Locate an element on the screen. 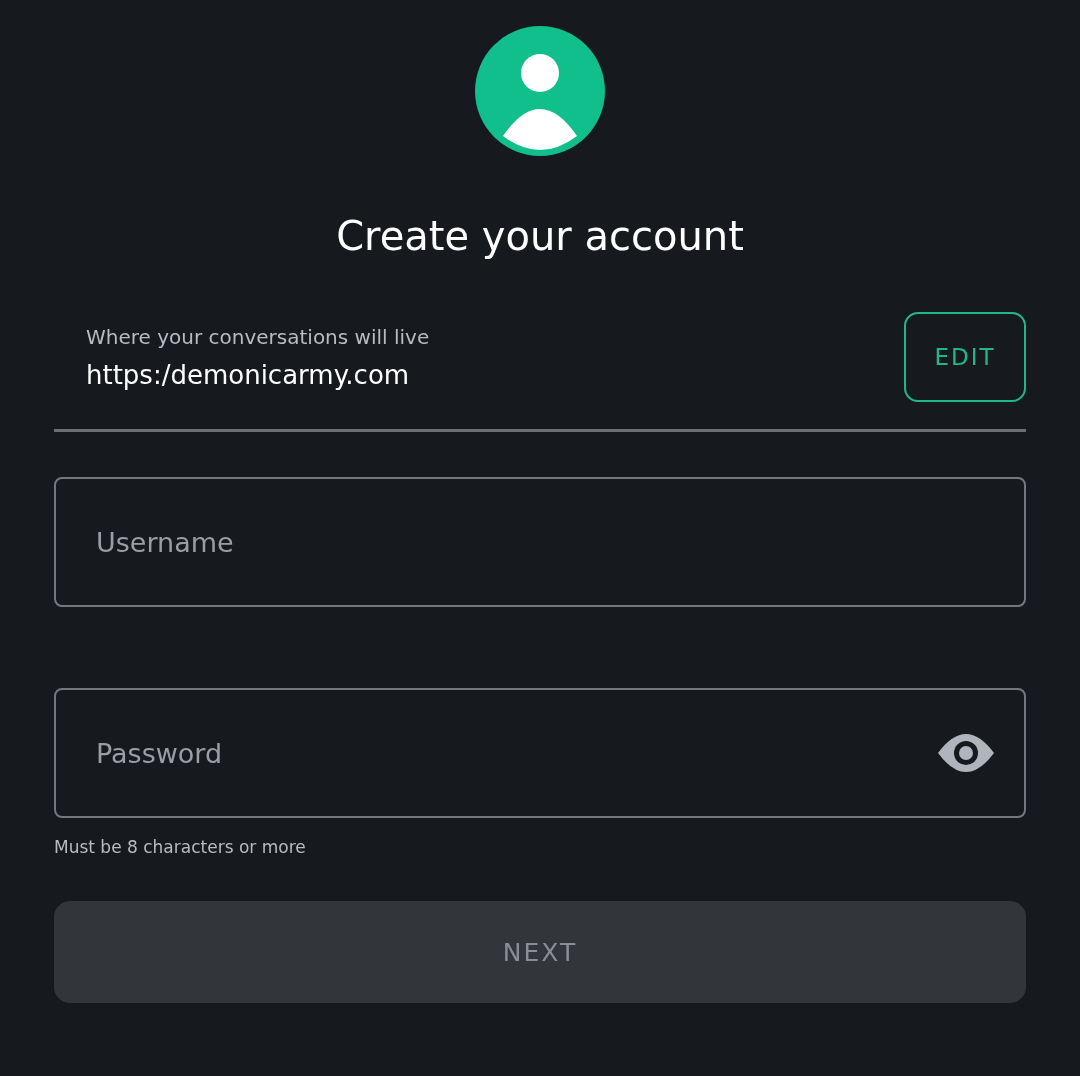  username-field: Username is located at coordinates (540, 542).